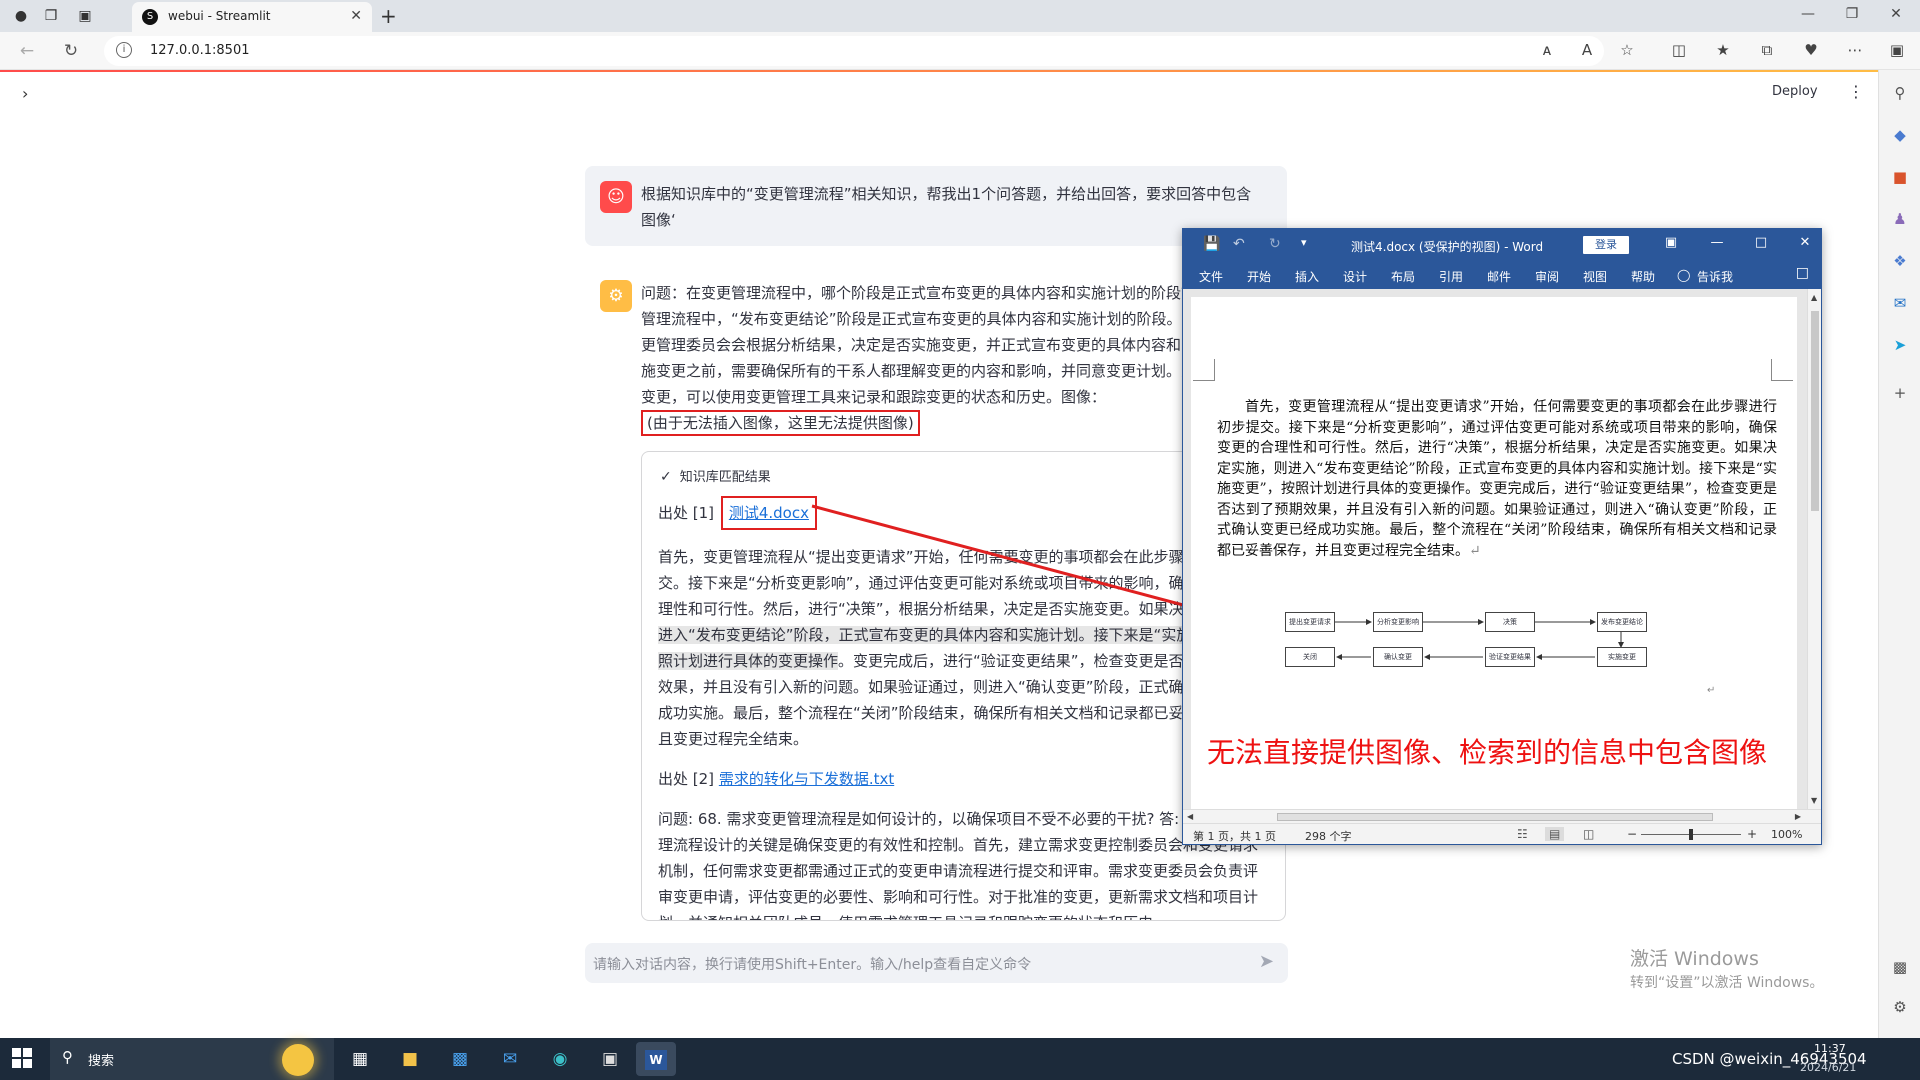 This screenshot has width=1920, height=1080. I want to click on microsoft-store-icon: ▩, so click(460, 1059).